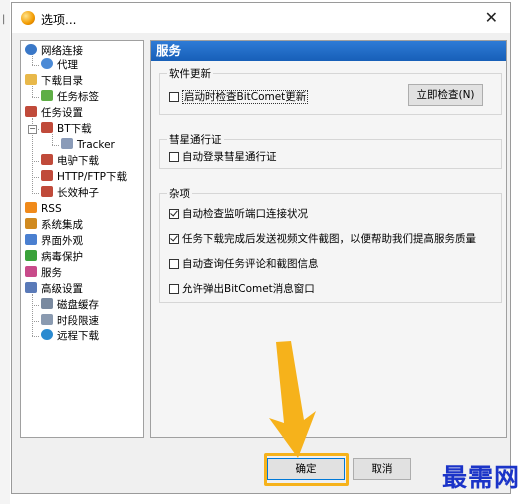  Describe the element at coordinates (54, 51) in the screenshot. I see `tree-item-network: 网络连接` at that location.